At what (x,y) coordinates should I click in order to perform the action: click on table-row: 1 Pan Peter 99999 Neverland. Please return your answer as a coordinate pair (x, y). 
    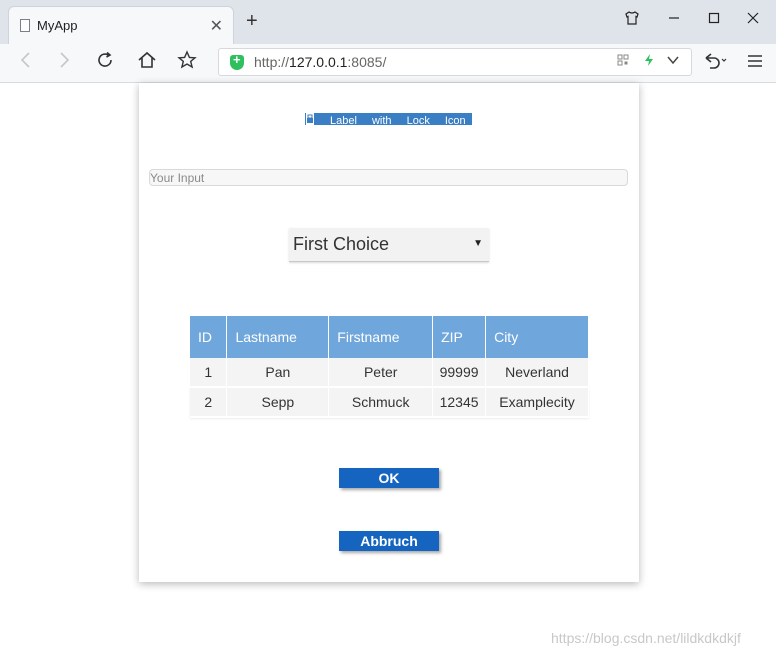
    Looking at the image, I should click on (389, 373).